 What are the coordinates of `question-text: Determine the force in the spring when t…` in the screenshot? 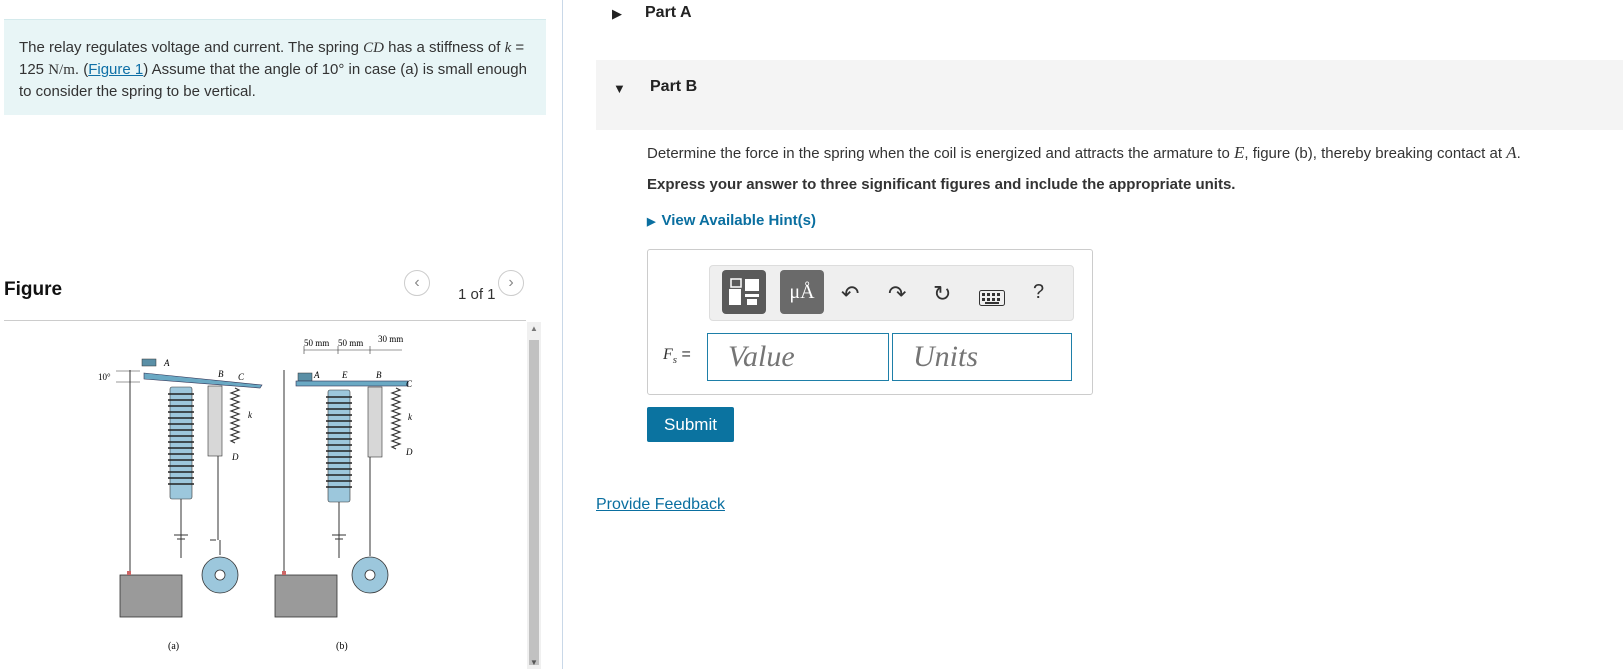 It's located at (1084, 152).